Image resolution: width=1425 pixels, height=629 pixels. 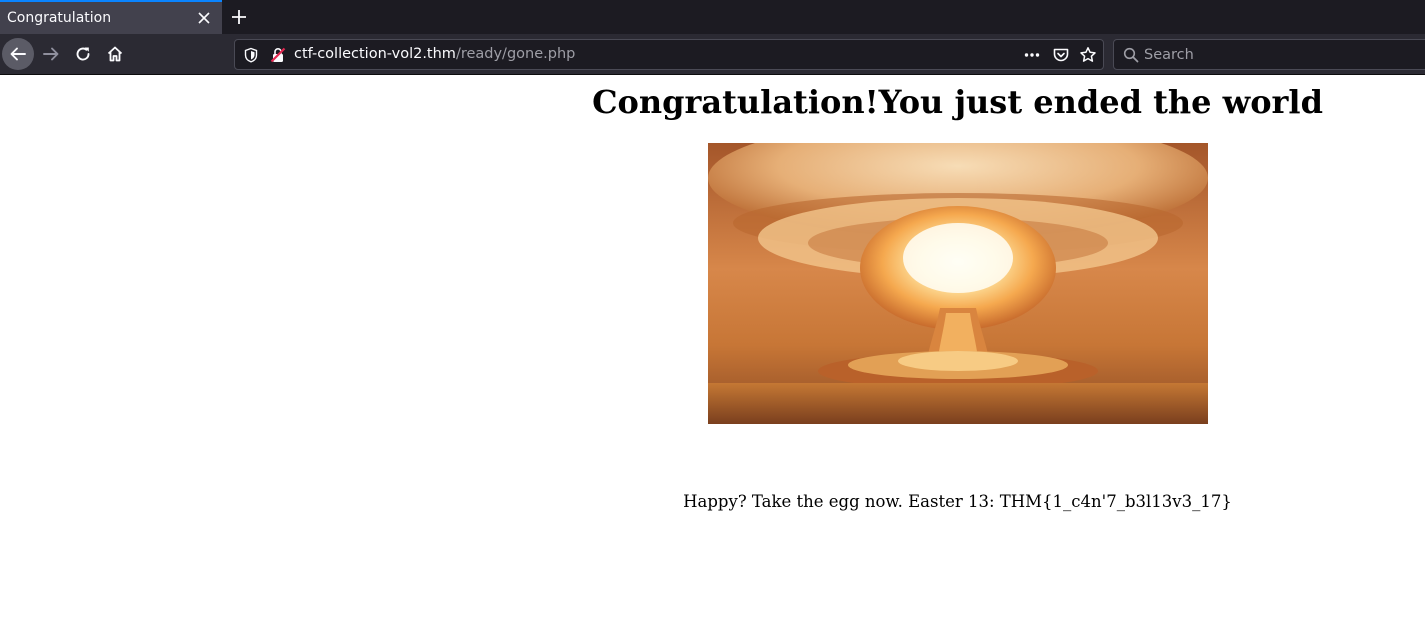 I want to click on more-icon, so click(x=1032, y=55).